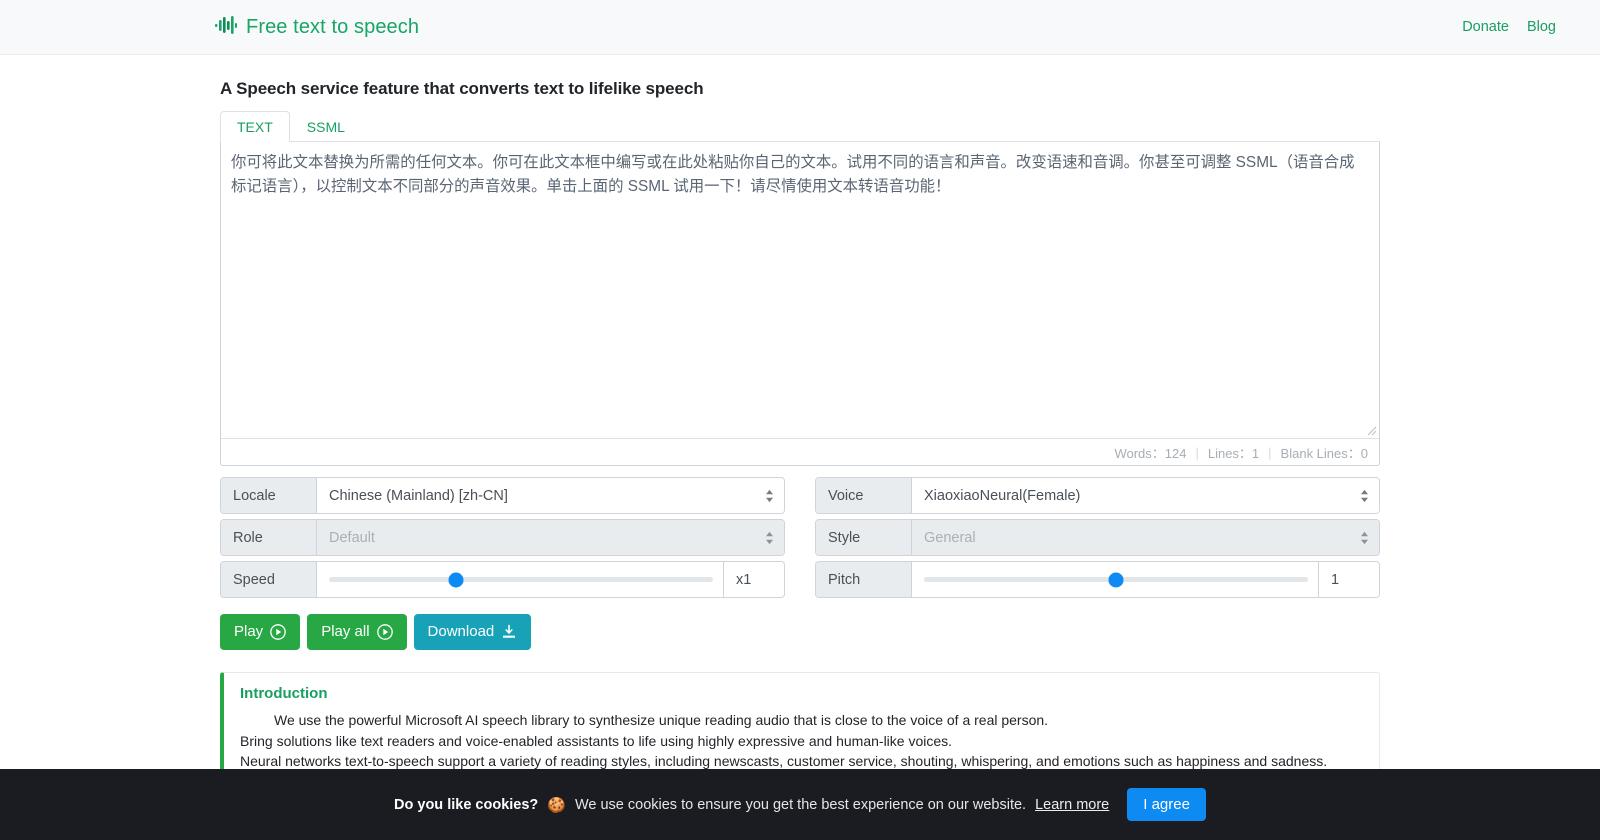 The image size is (1600, 840). What do you see at coordinates (1145, 537) in the screenshot?
I see `style-select: General` at bounding box center [1145, 537].